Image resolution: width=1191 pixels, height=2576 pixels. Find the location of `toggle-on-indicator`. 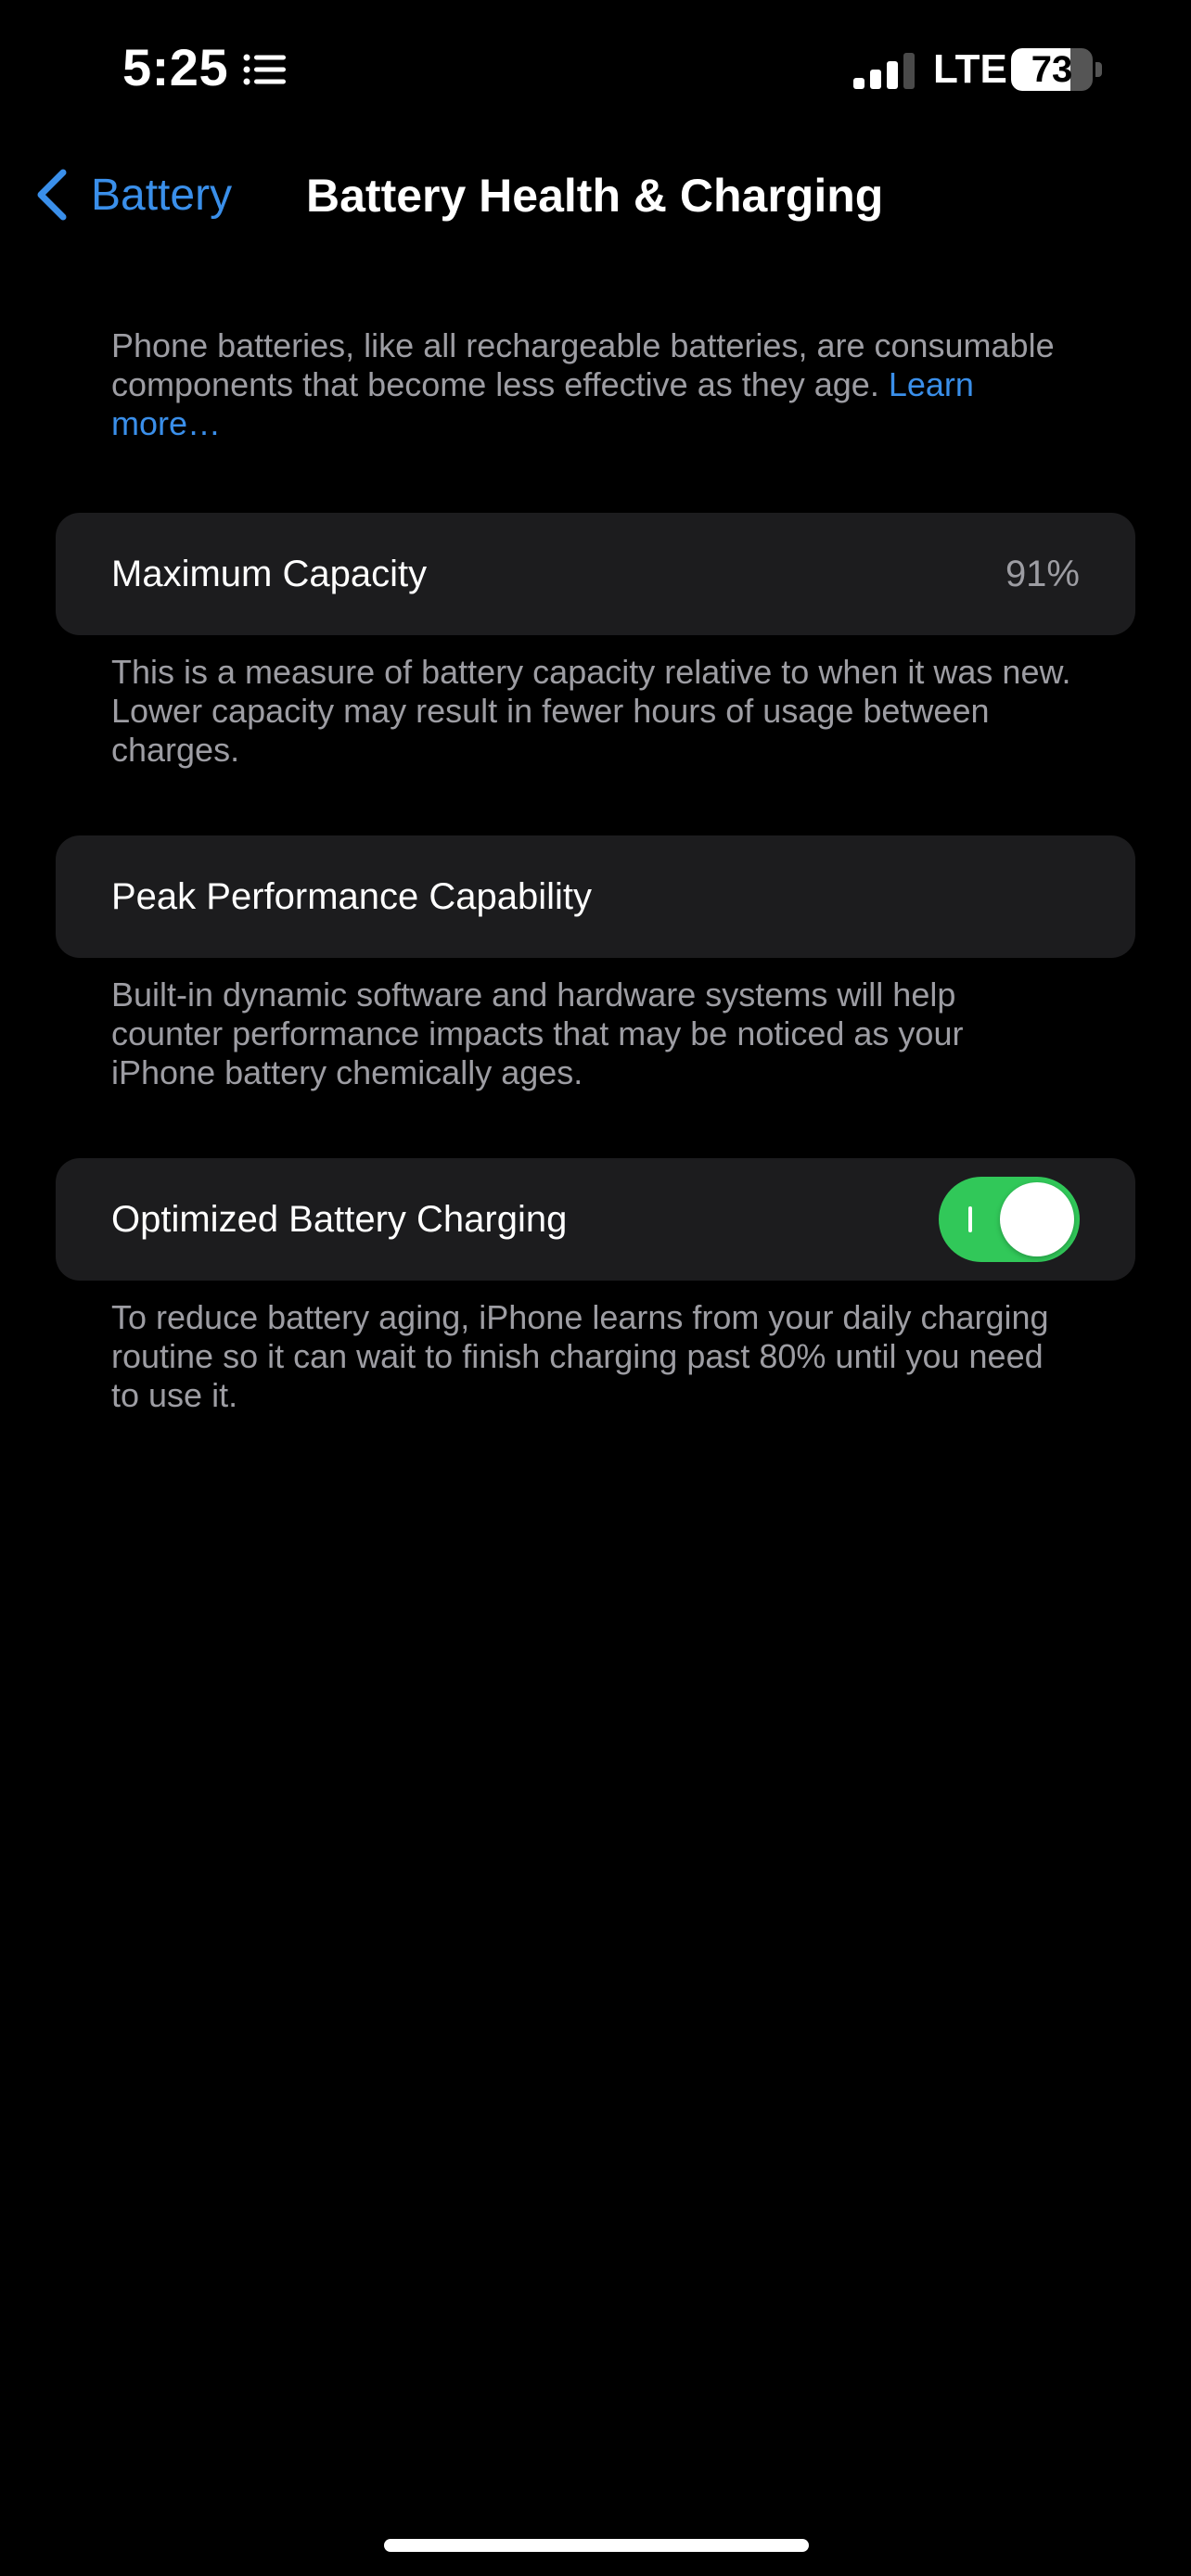

toggle-on-indicator is located at coordinates (970, 1219).